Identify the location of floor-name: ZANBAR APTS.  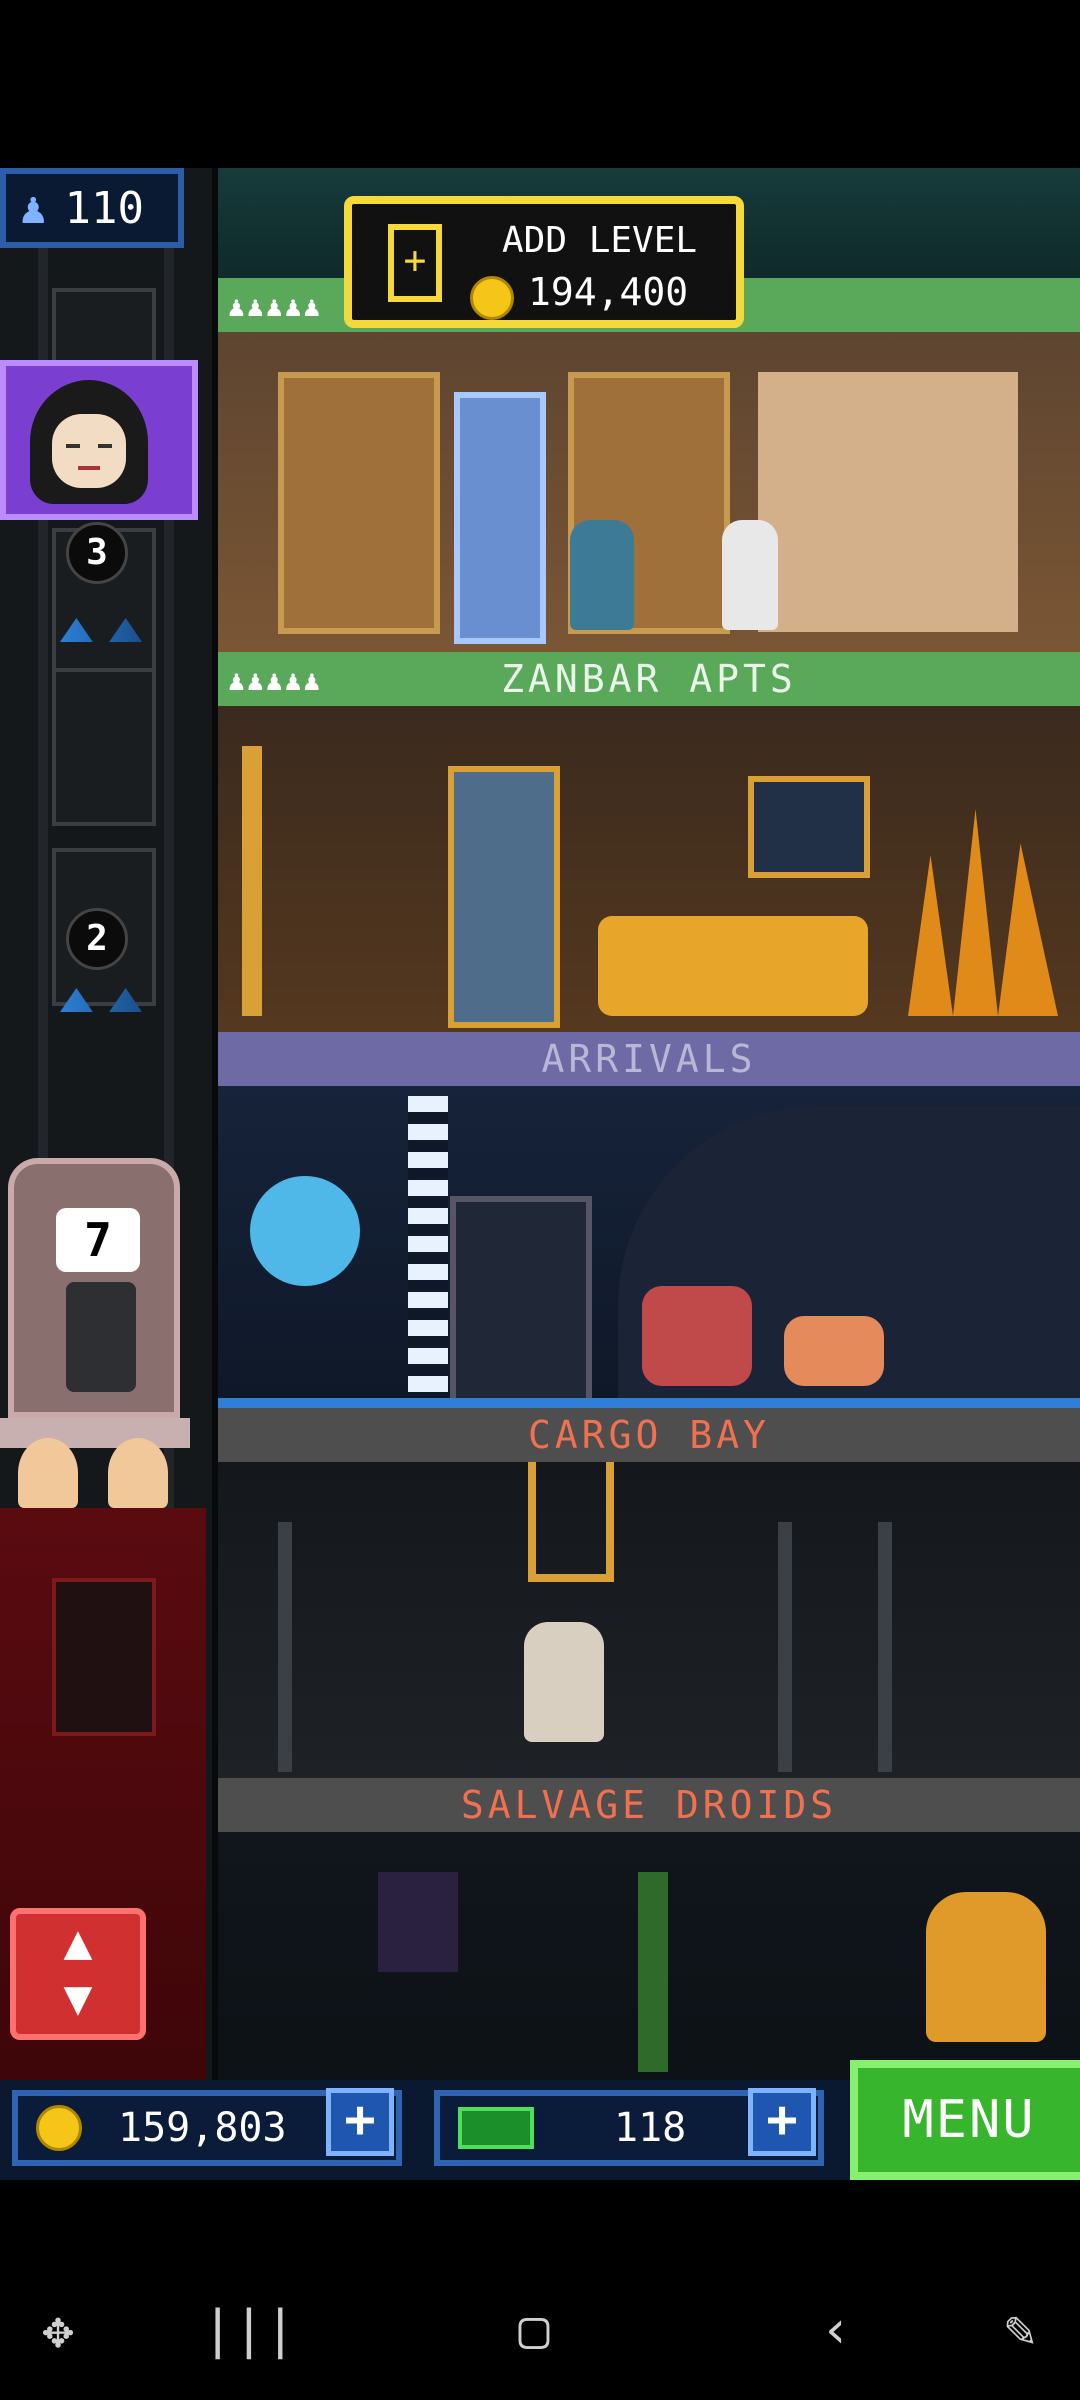
(649, 679).